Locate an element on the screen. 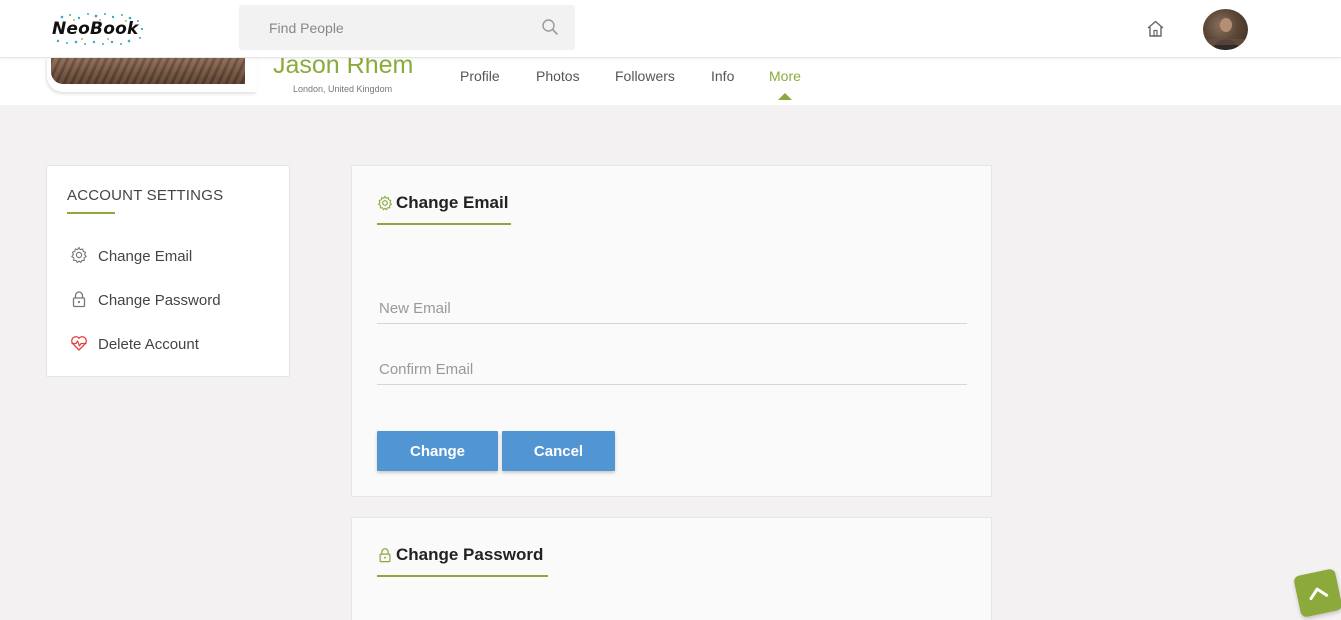 This screenshot has height=620, width=1341. change-password-card: Change Password is located at coordinates (671, 568).